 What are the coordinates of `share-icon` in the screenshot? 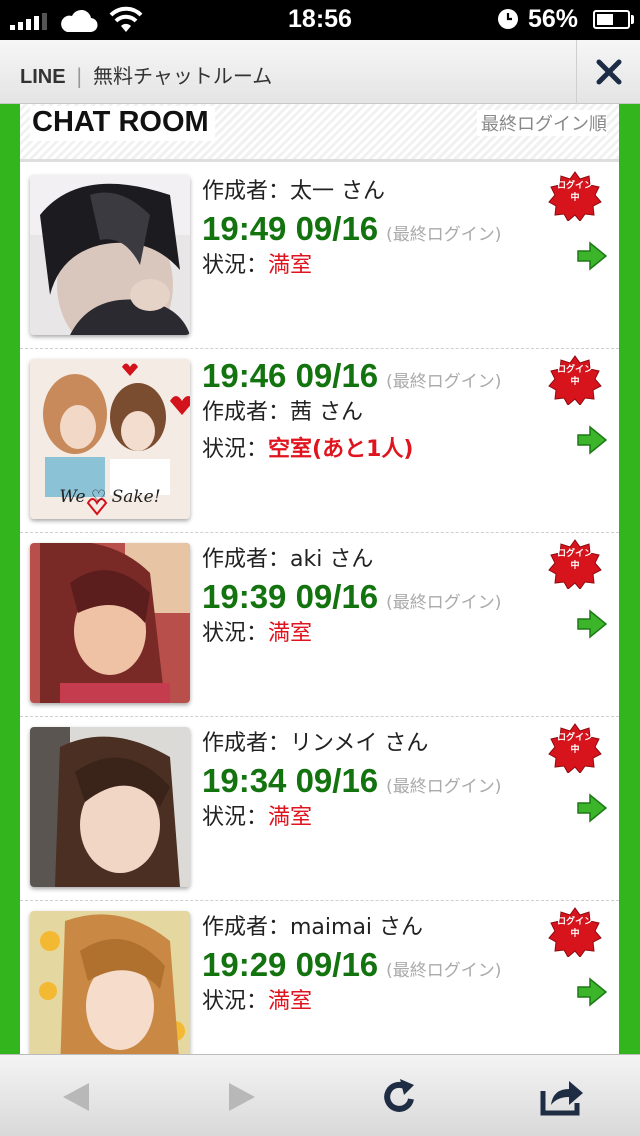 It's located at (561, 1098).